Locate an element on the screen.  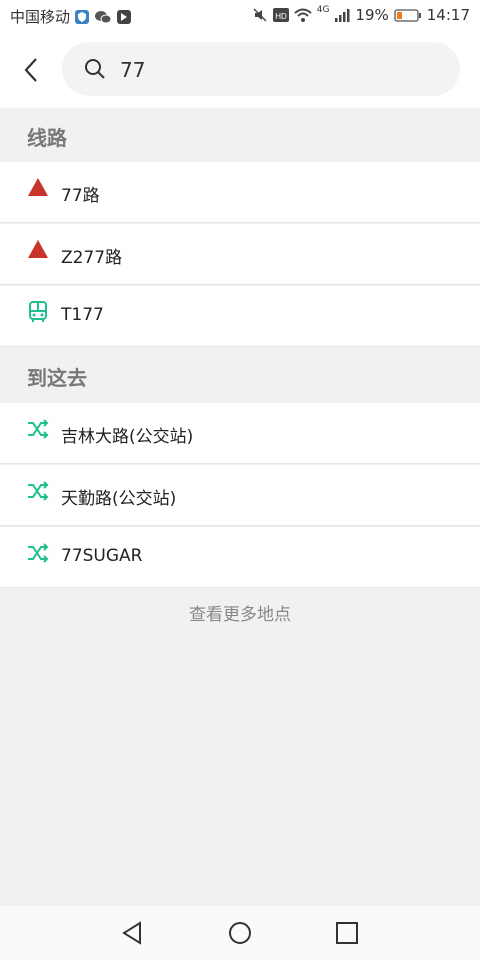
navigation-bar is located at coordinates (240, 933).